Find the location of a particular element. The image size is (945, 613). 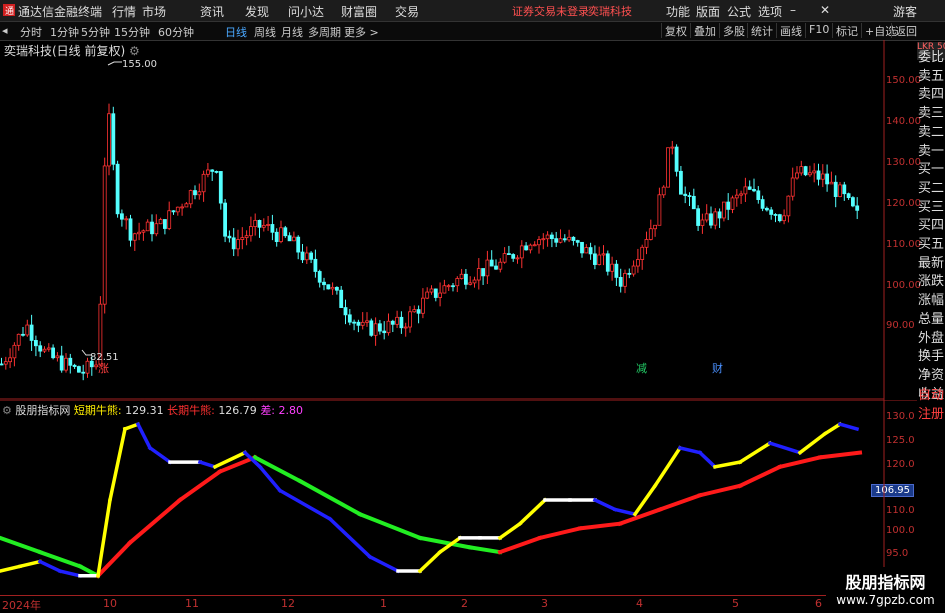

menu-function: 功能 is located at coordinates (678, 11).